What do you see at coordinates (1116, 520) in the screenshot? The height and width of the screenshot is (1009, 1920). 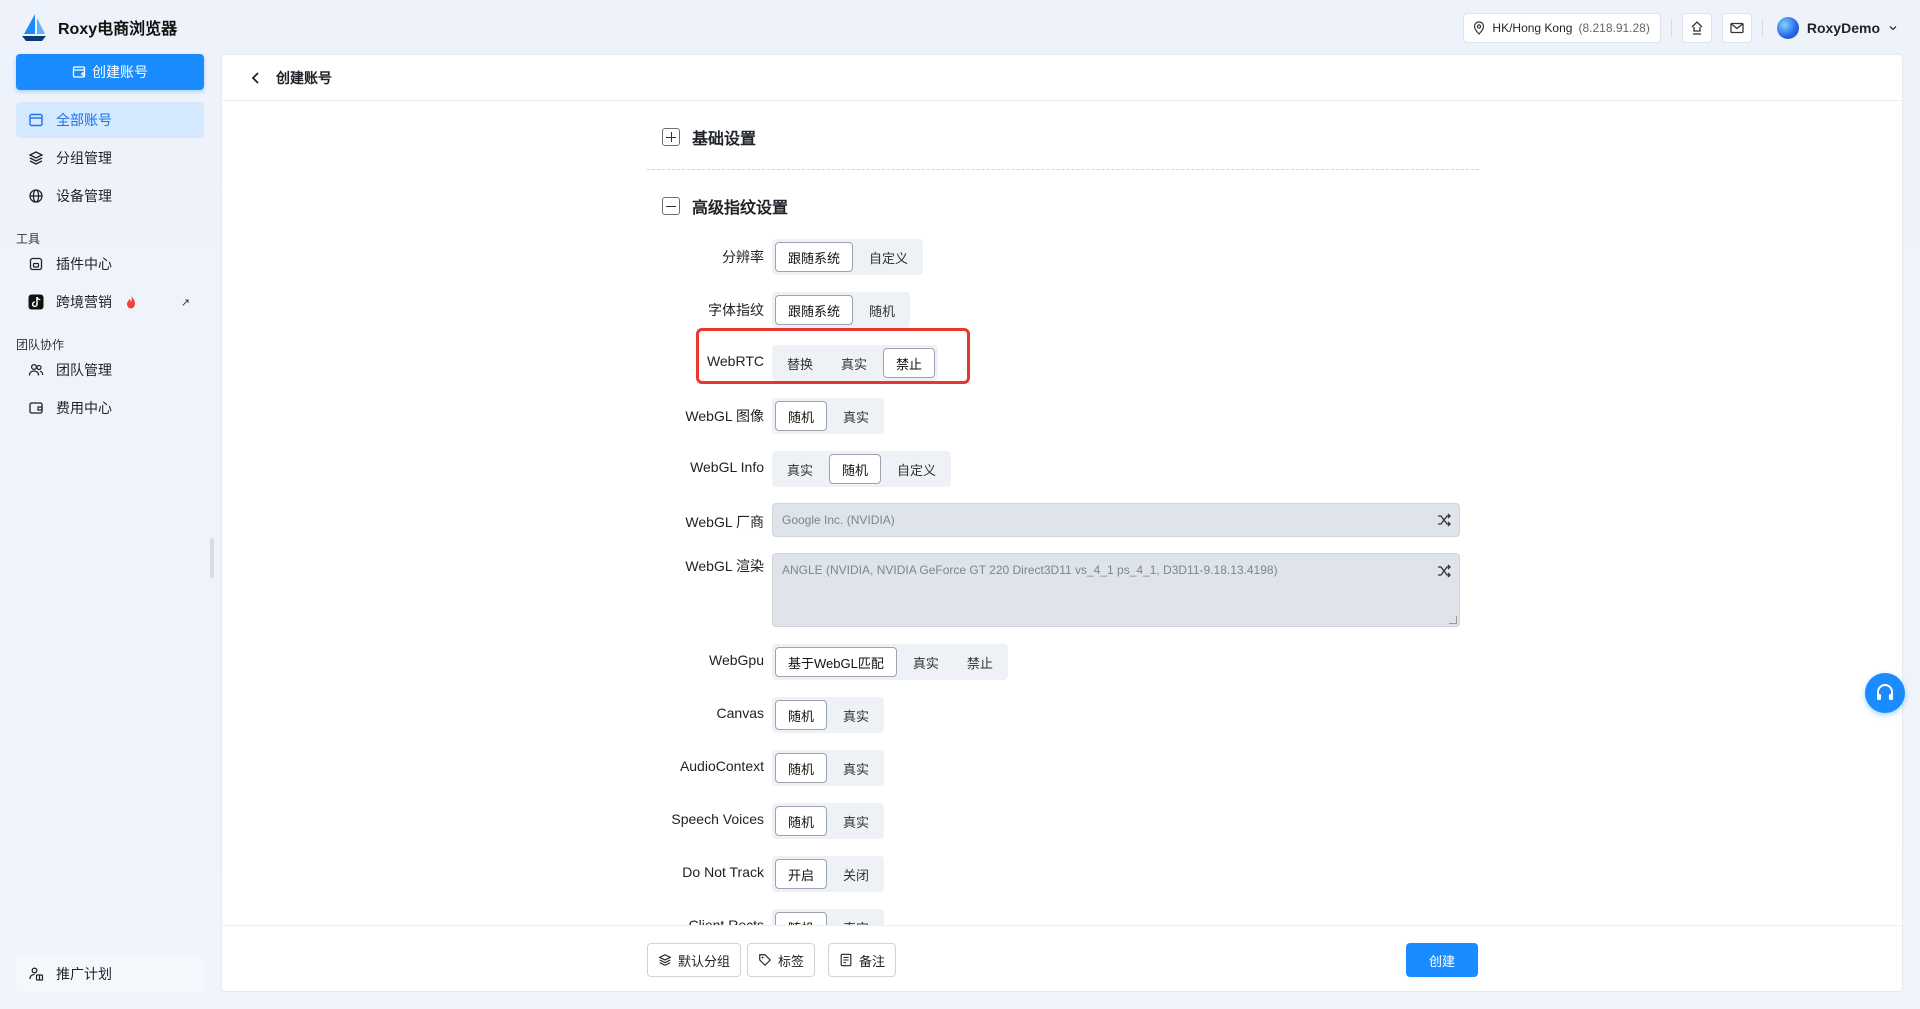 I see `webgl-vendor-field: Google Inc. (NVIDIA)` at bounding box center [1116, 520].